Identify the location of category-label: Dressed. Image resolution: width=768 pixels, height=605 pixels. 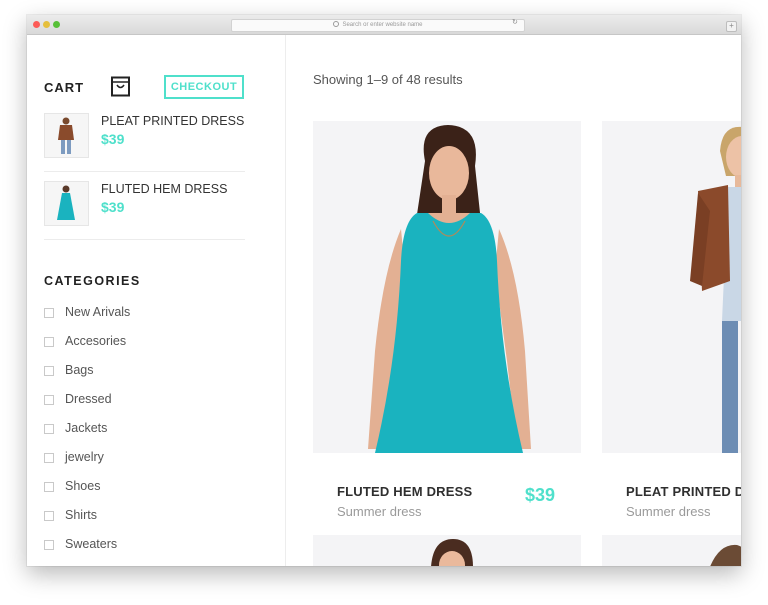
(88, 399).